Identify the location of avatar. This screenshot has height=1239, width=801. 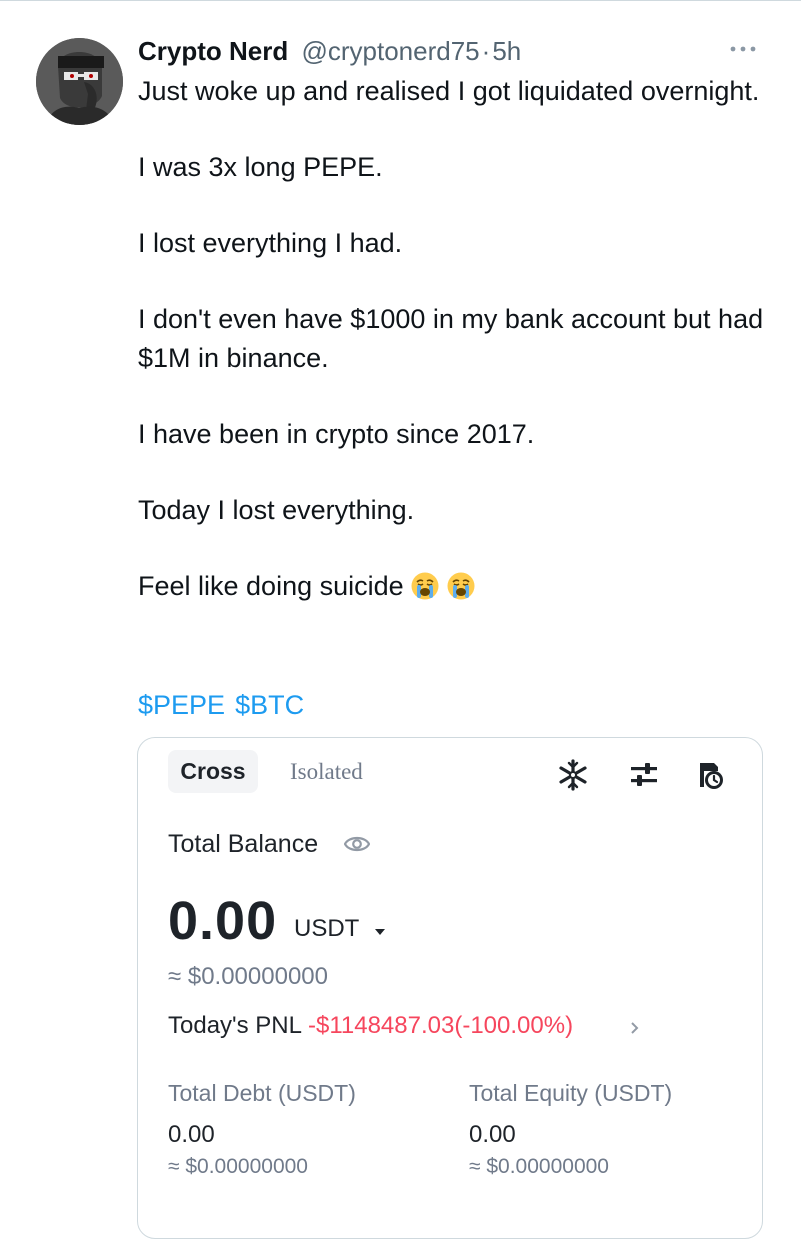
(79, 81).